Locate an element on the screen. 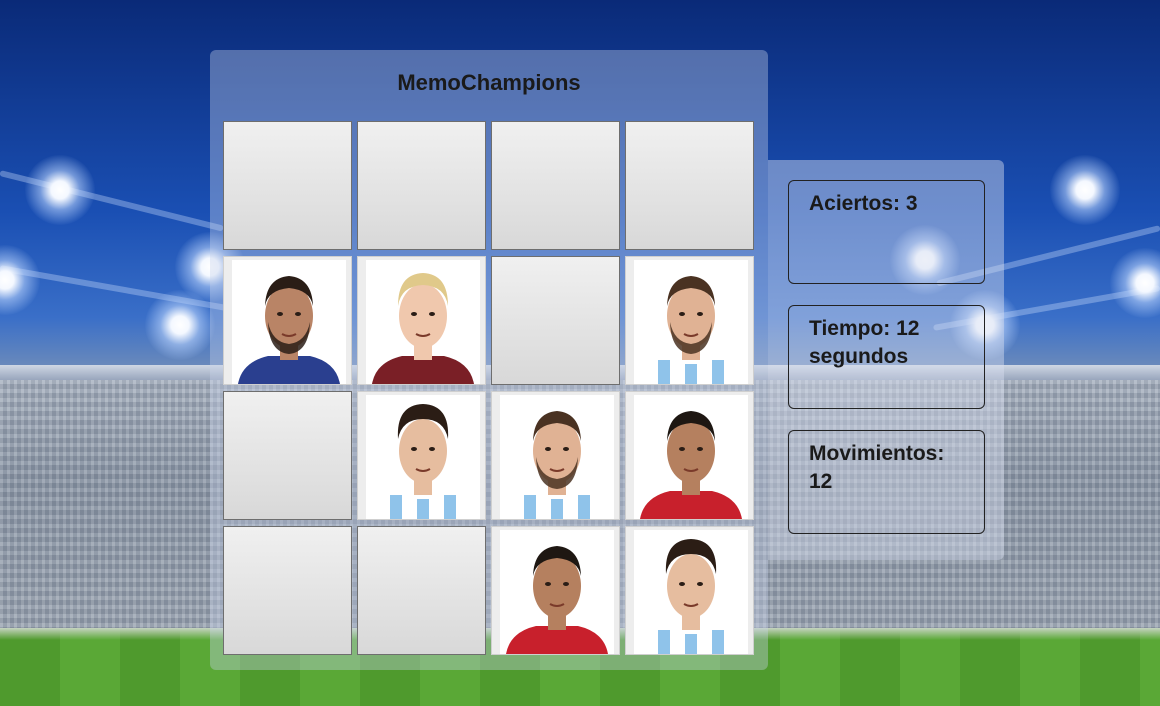 The height and width of the screenshot is (706, 1160). benzema-portrait is located at coordinates (289, 322).